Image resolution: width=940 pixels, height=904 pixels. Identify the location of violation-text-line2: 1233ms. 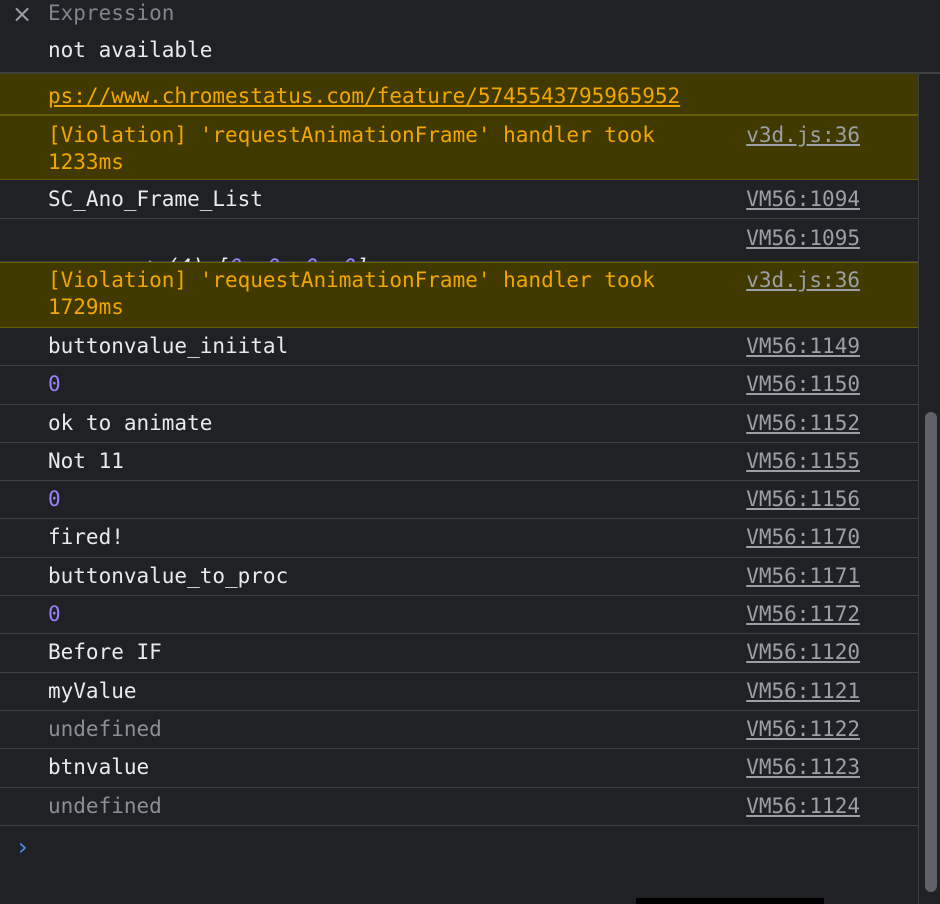
(86, 162).